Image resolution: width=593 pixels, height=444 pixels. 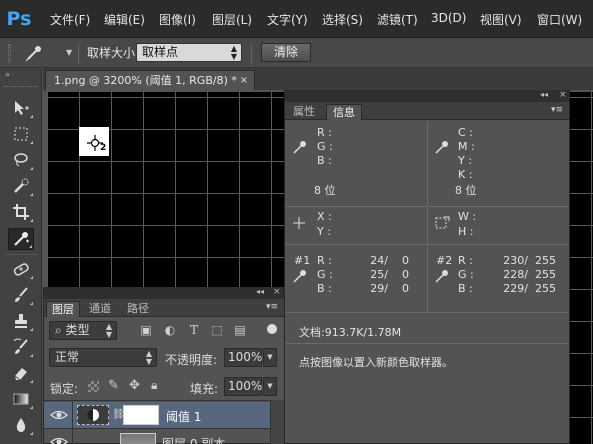 What do you see at coordinates (272, 329) in the screenshot?
I see `filter-toggle-icon` at bounding box center [272, 329].